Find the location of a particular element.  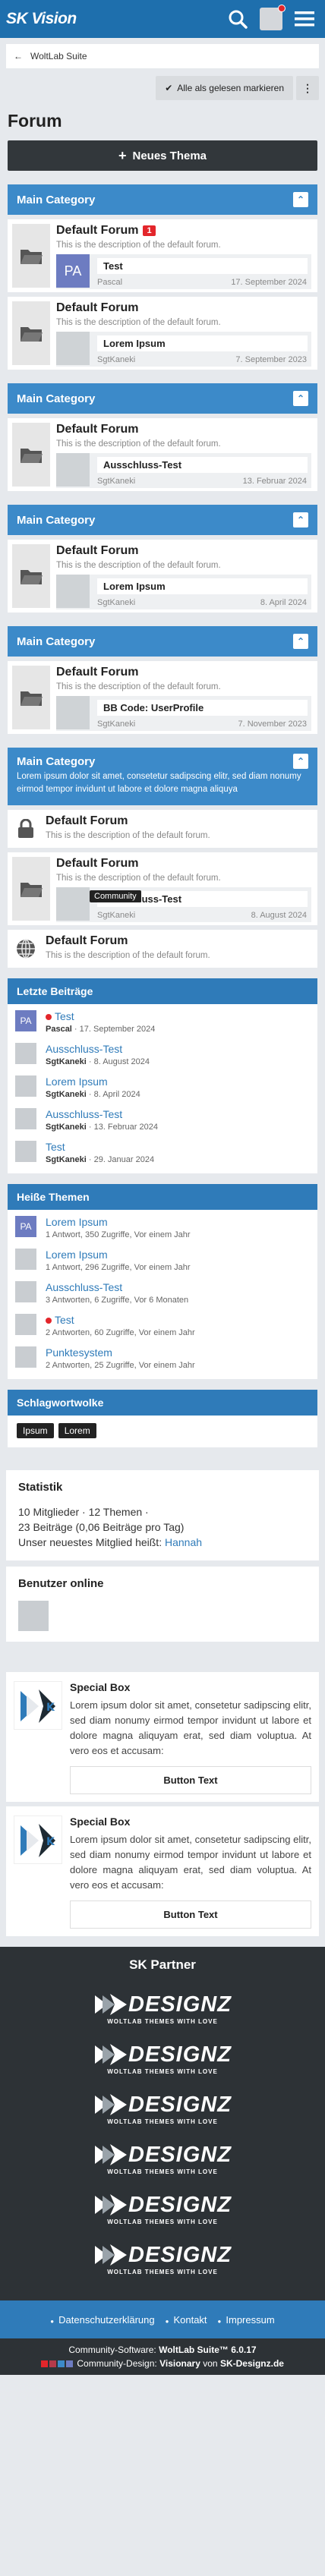

tag: Ipsum is located at coordinates (35, 1430).